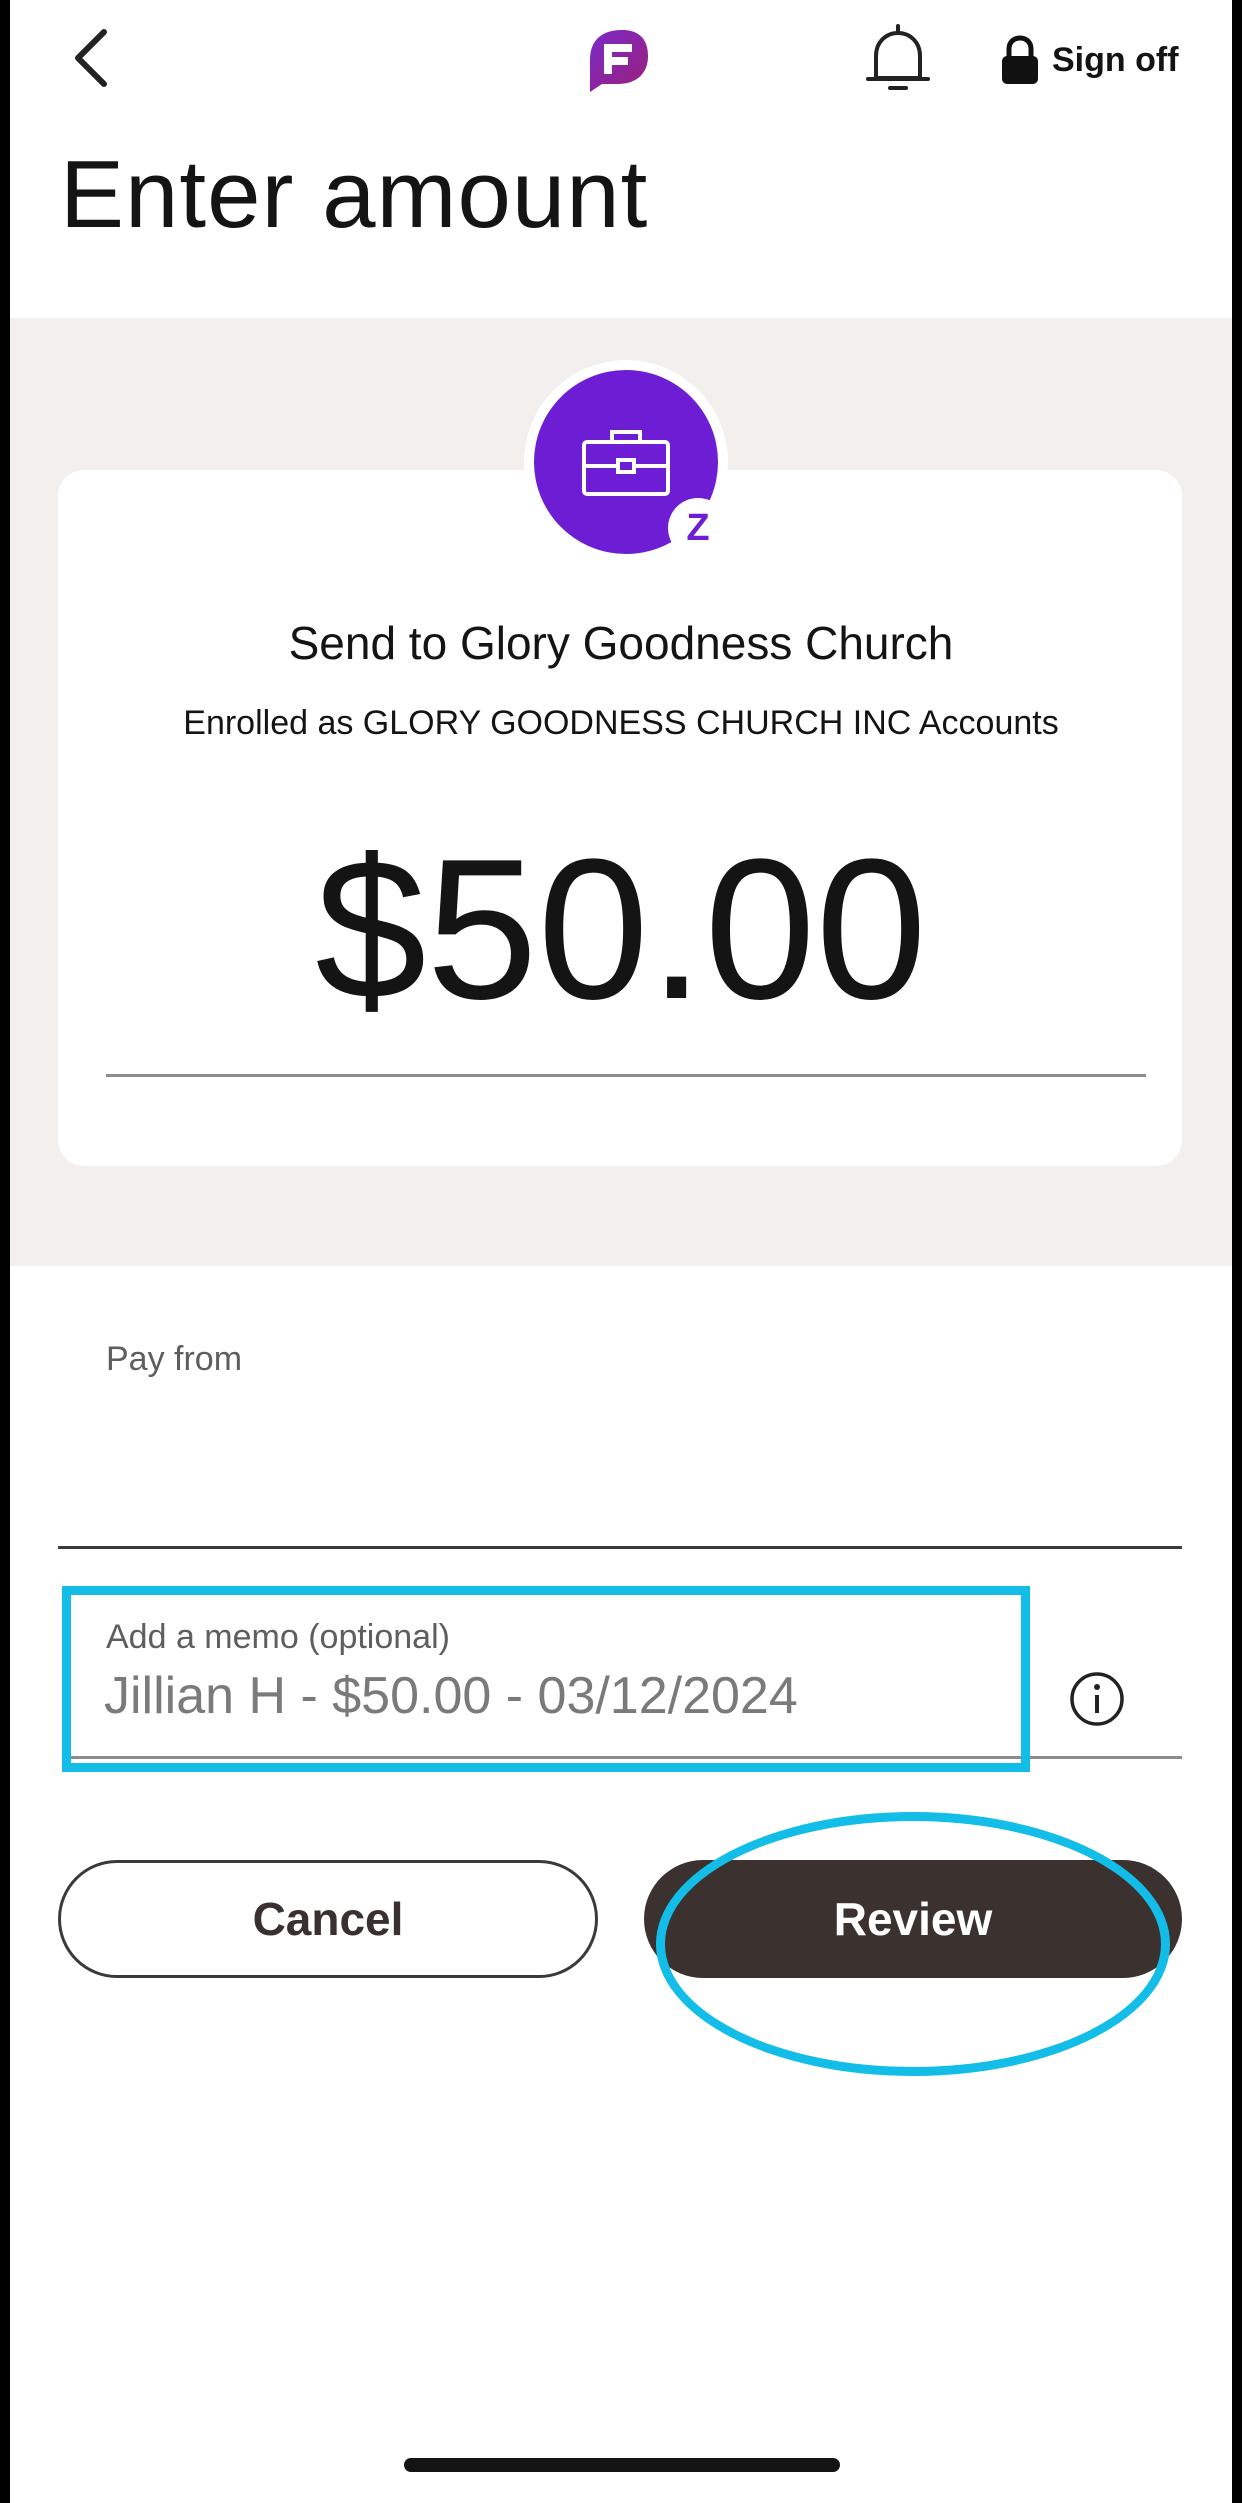 This screenshot has width=1242, height=2503. What do you see at coordinates (1115, 59) in the screenshot?
I see `sign-off-label: Sign off` at bounding box center [1115, 59].